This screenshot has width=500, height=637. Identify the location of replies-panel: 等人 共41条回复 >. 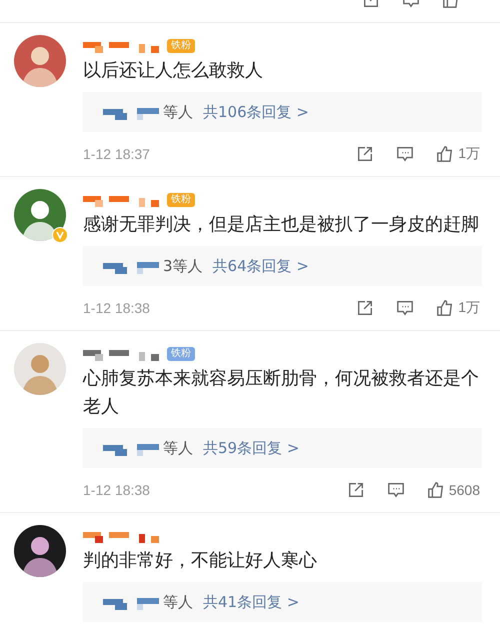
(282, 602).